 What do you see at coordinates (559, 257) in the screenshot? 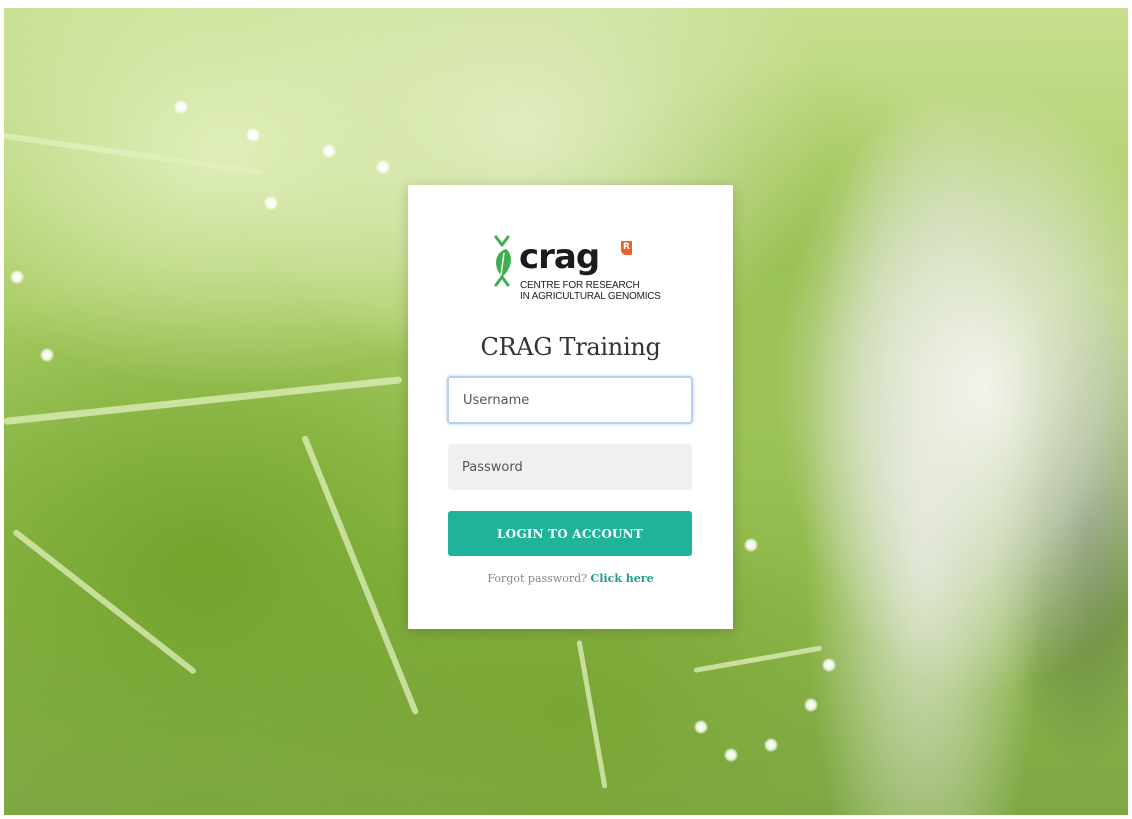
I see `brand-wordmark: crag` at bounding box center [559, 257].